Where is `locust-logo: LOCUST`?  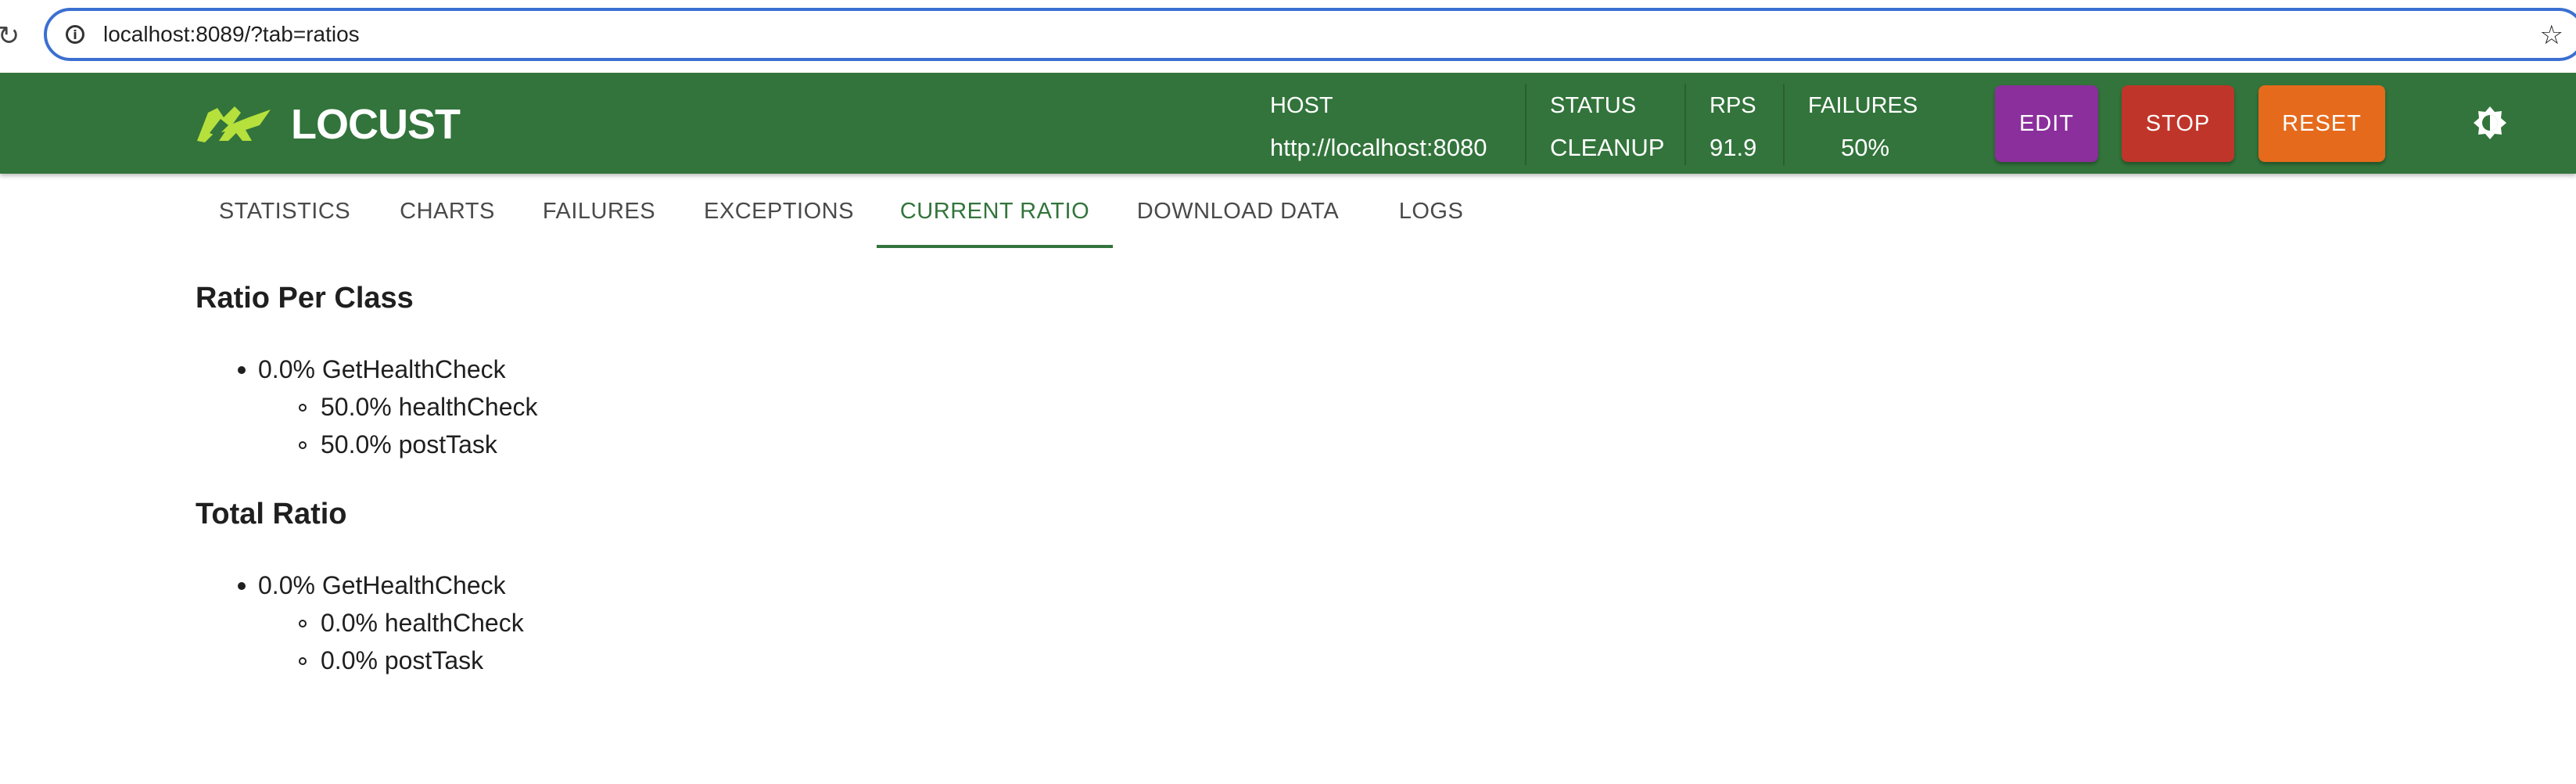
locust-logo: LOCUST is located at coordinates (327, 125).